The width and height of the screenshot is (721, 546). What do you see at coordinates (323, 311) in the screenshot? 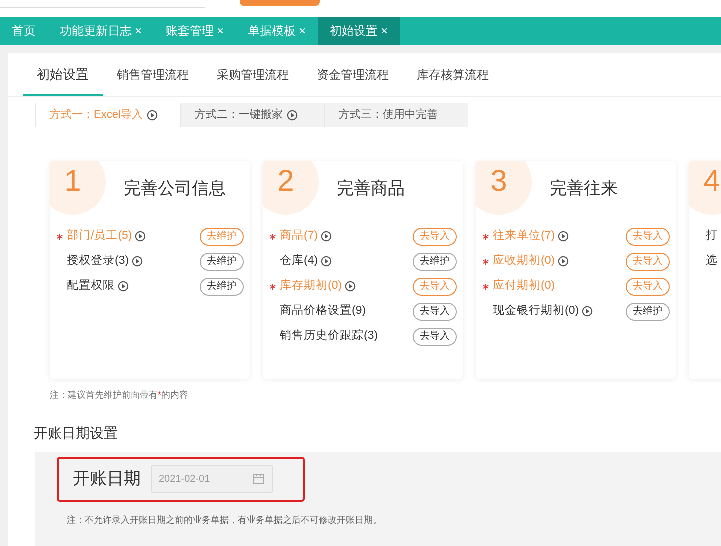
I see `item-link: 商品价格设置(9)` at bounding box center [323, 311].